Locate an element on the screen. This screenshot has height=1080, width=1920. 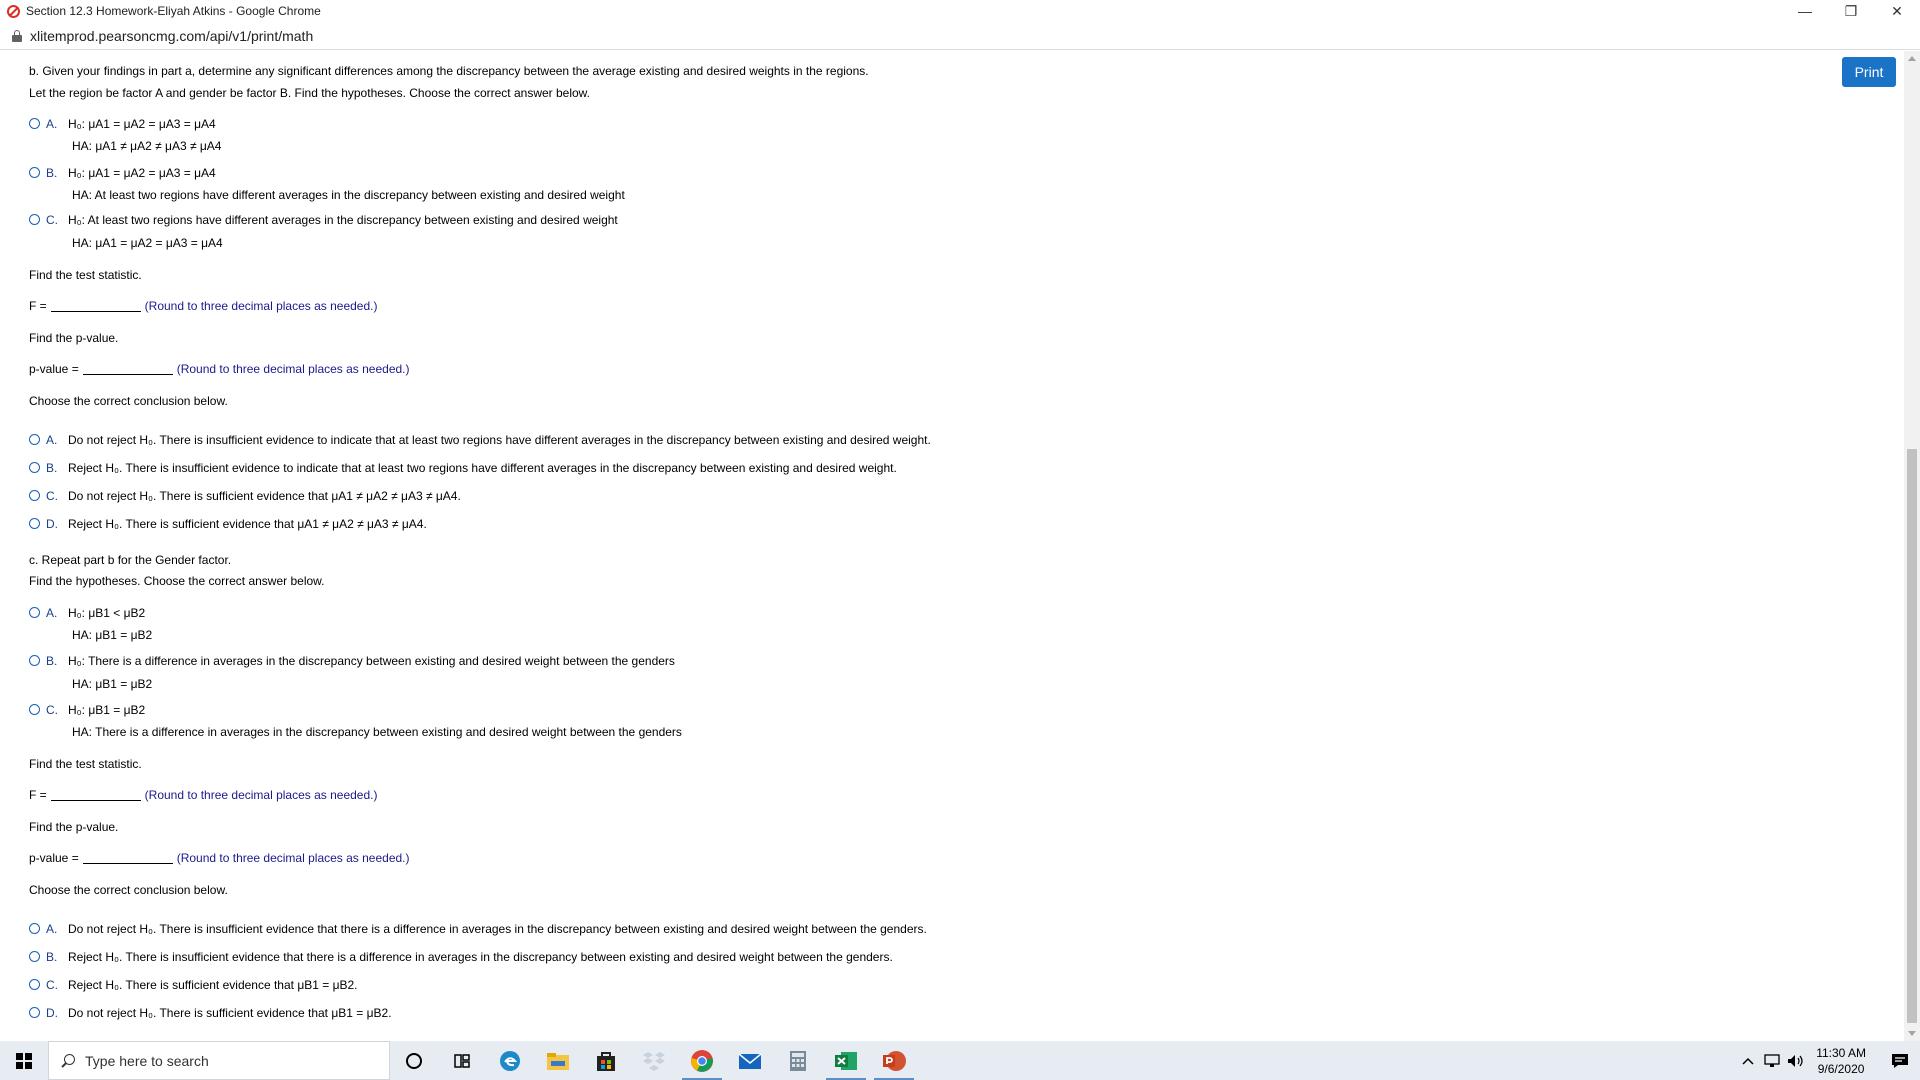
part-c-test-stat-prompt: Find the test statistic. is located at coordinates (85, 764).